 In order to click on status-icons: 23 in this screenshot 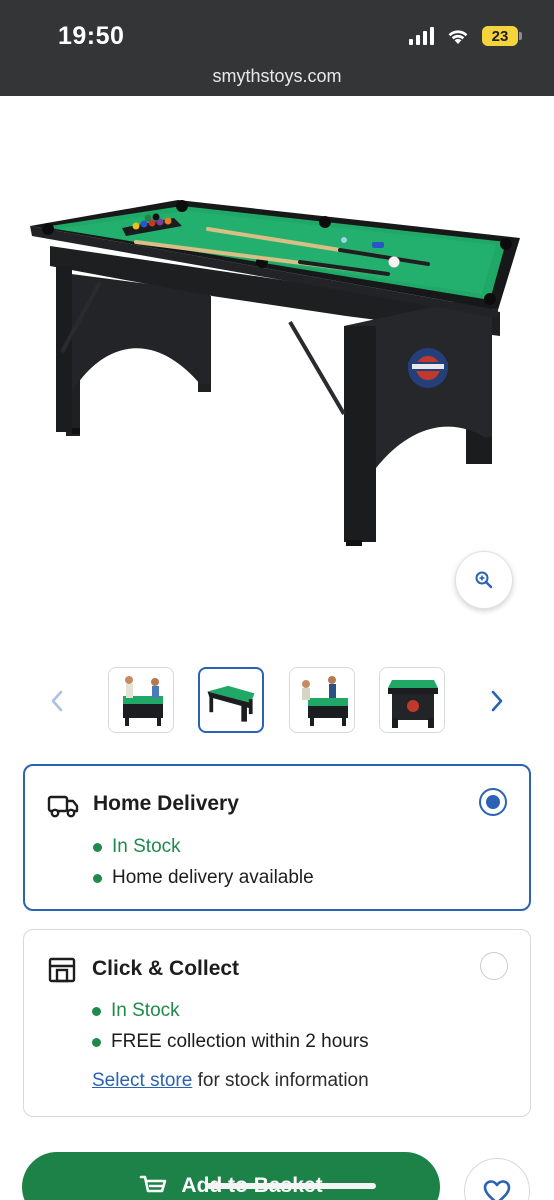, I will do `click(465, 36)`.